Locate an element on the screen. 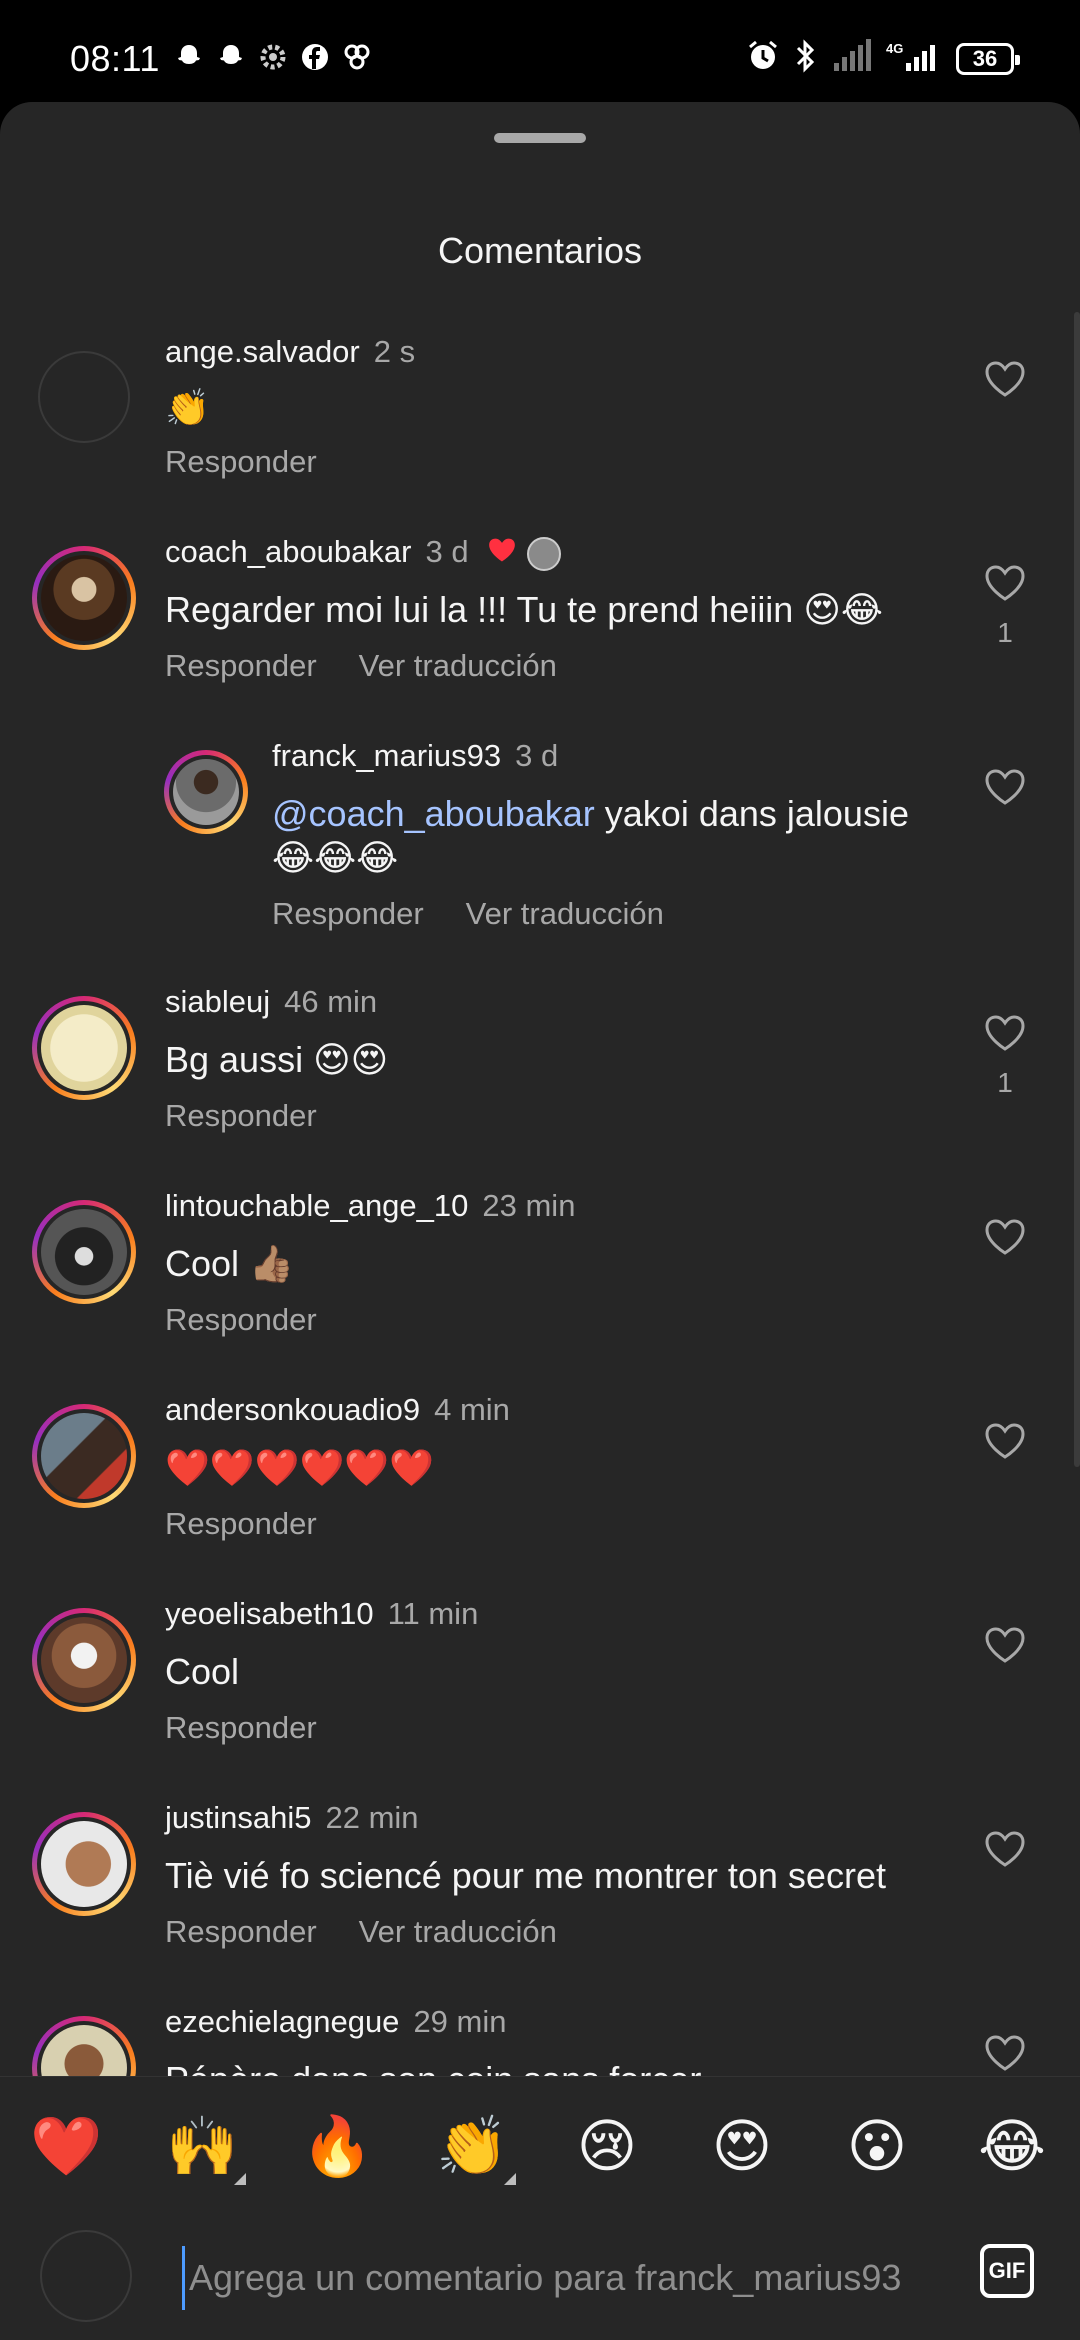 The image size is (1080, 2340). comment-time: 46 min is located at coordinates (331, 1001).